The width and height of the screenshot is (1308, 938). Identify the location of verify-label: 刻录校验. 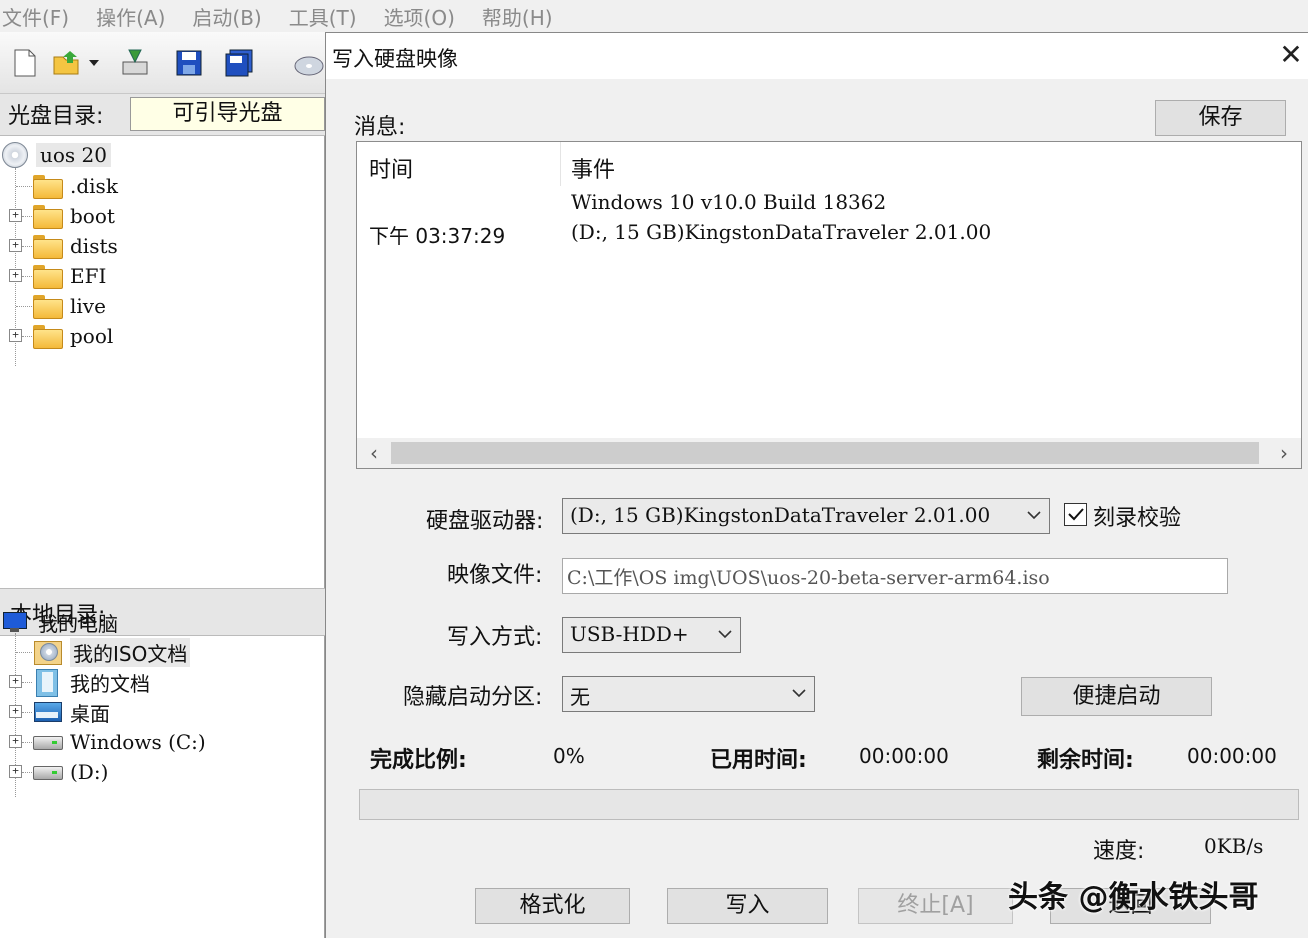
(1137, 516).